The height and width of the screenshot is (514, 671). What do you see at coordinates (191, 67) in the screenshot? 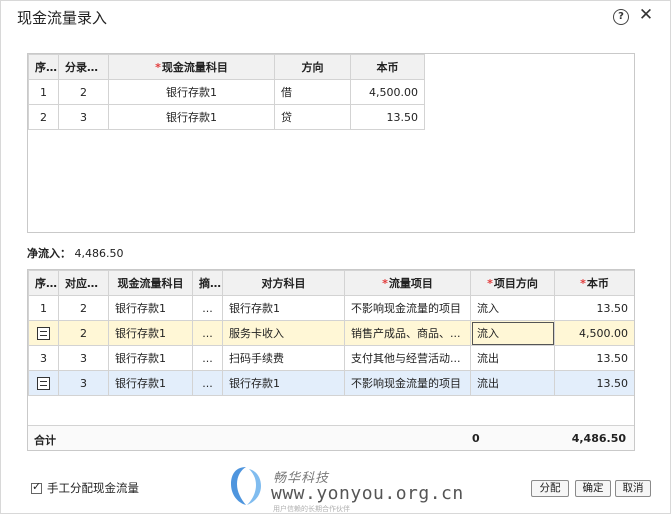
I see `col-header-cash-account: *现金流量科目` at bounding box center [191, 67].